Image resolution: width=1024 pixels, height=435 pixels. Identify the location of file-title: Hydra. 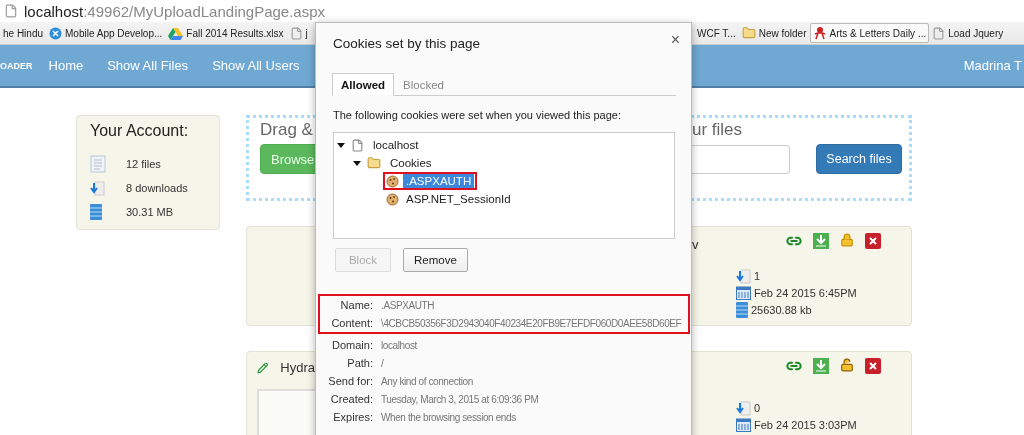
(297, 367).